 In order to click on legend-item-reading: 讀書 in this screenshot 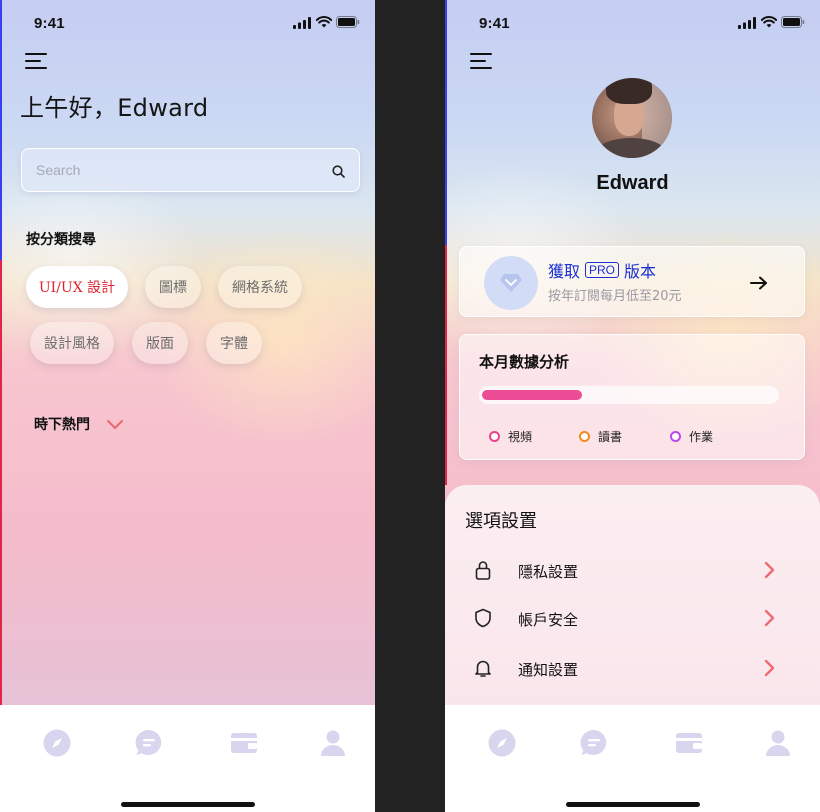, I will do `click(600, 436)`.